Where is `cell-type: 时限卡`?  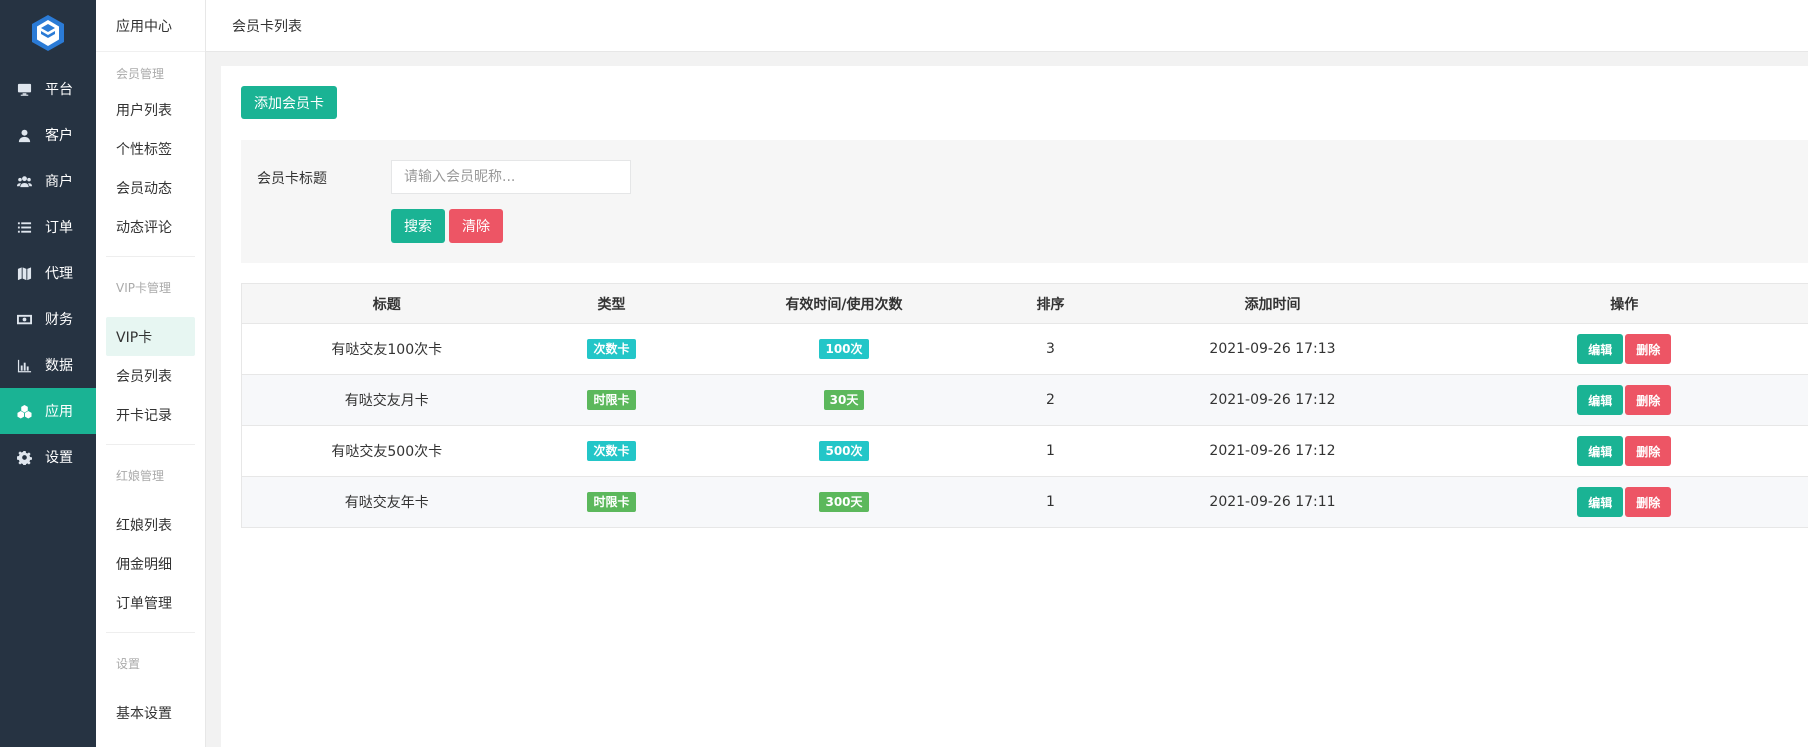
cell-type: 时限卡 is located at coordinates (611, 400).